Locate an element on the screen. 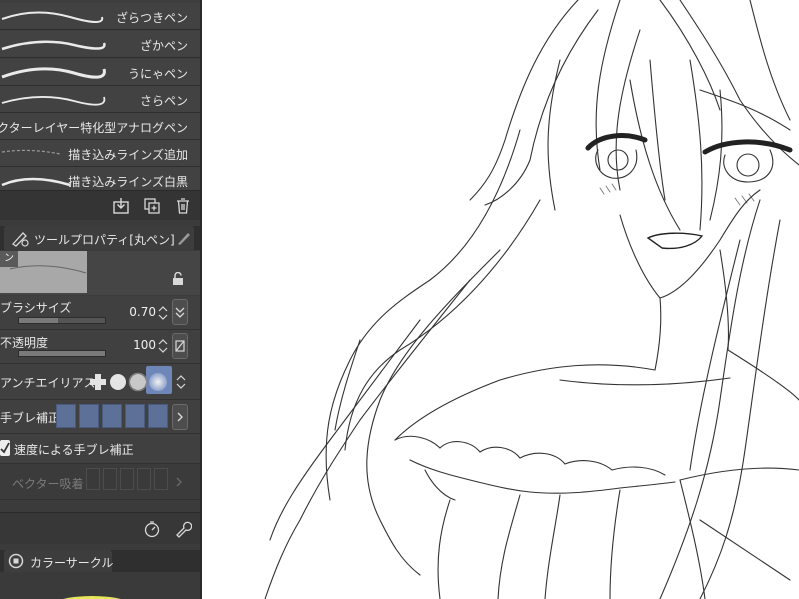 The height and width of the screenshot is (599, 799). brush-size-value: 0.70 is located at coordinates (142, 312).